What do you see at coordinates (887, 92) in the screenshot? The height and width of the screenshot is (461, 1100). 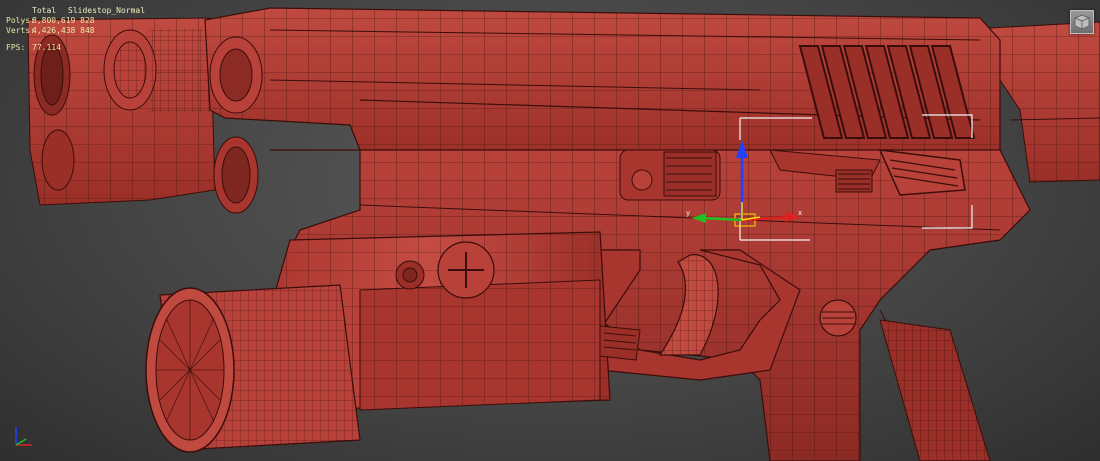 I see `slide-serrations` at bounding box center [887, 92].